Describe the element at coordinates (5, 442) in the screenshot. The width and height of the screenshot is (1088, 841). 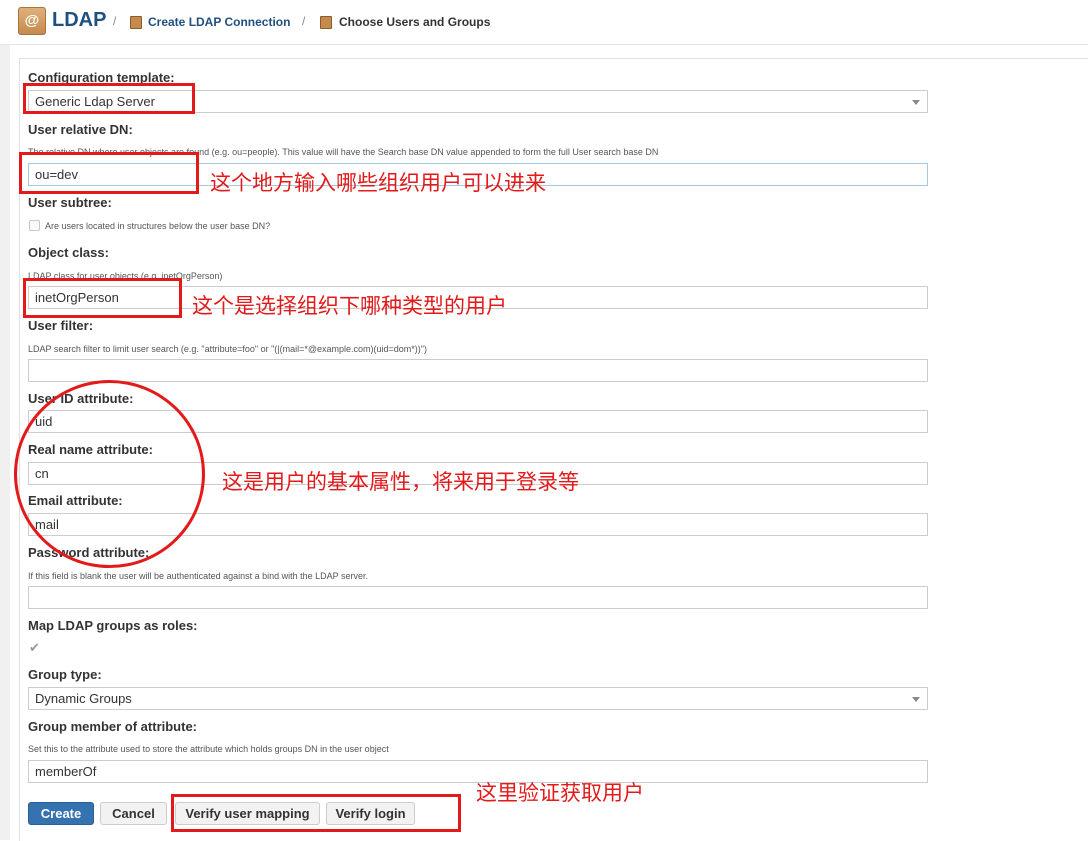
I see `left-gutter` at that location.